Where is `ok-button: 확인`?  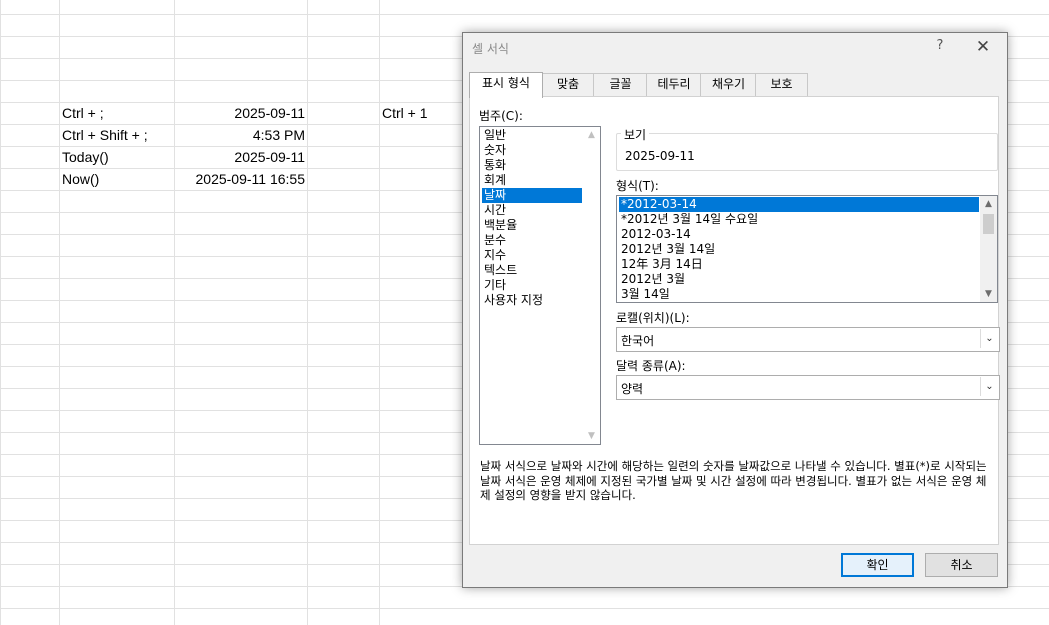 ok-button: 확인 is located at coordinates (877, 565).